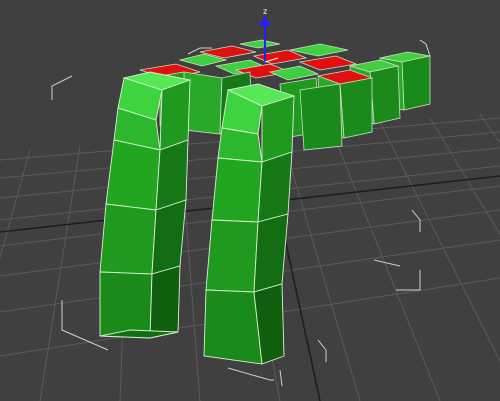 This screenshot has width=500, height=401. What do you see at coordinates (145, 205) in the screenshot?
I see `left-finger` at bounding box center [145, 205].